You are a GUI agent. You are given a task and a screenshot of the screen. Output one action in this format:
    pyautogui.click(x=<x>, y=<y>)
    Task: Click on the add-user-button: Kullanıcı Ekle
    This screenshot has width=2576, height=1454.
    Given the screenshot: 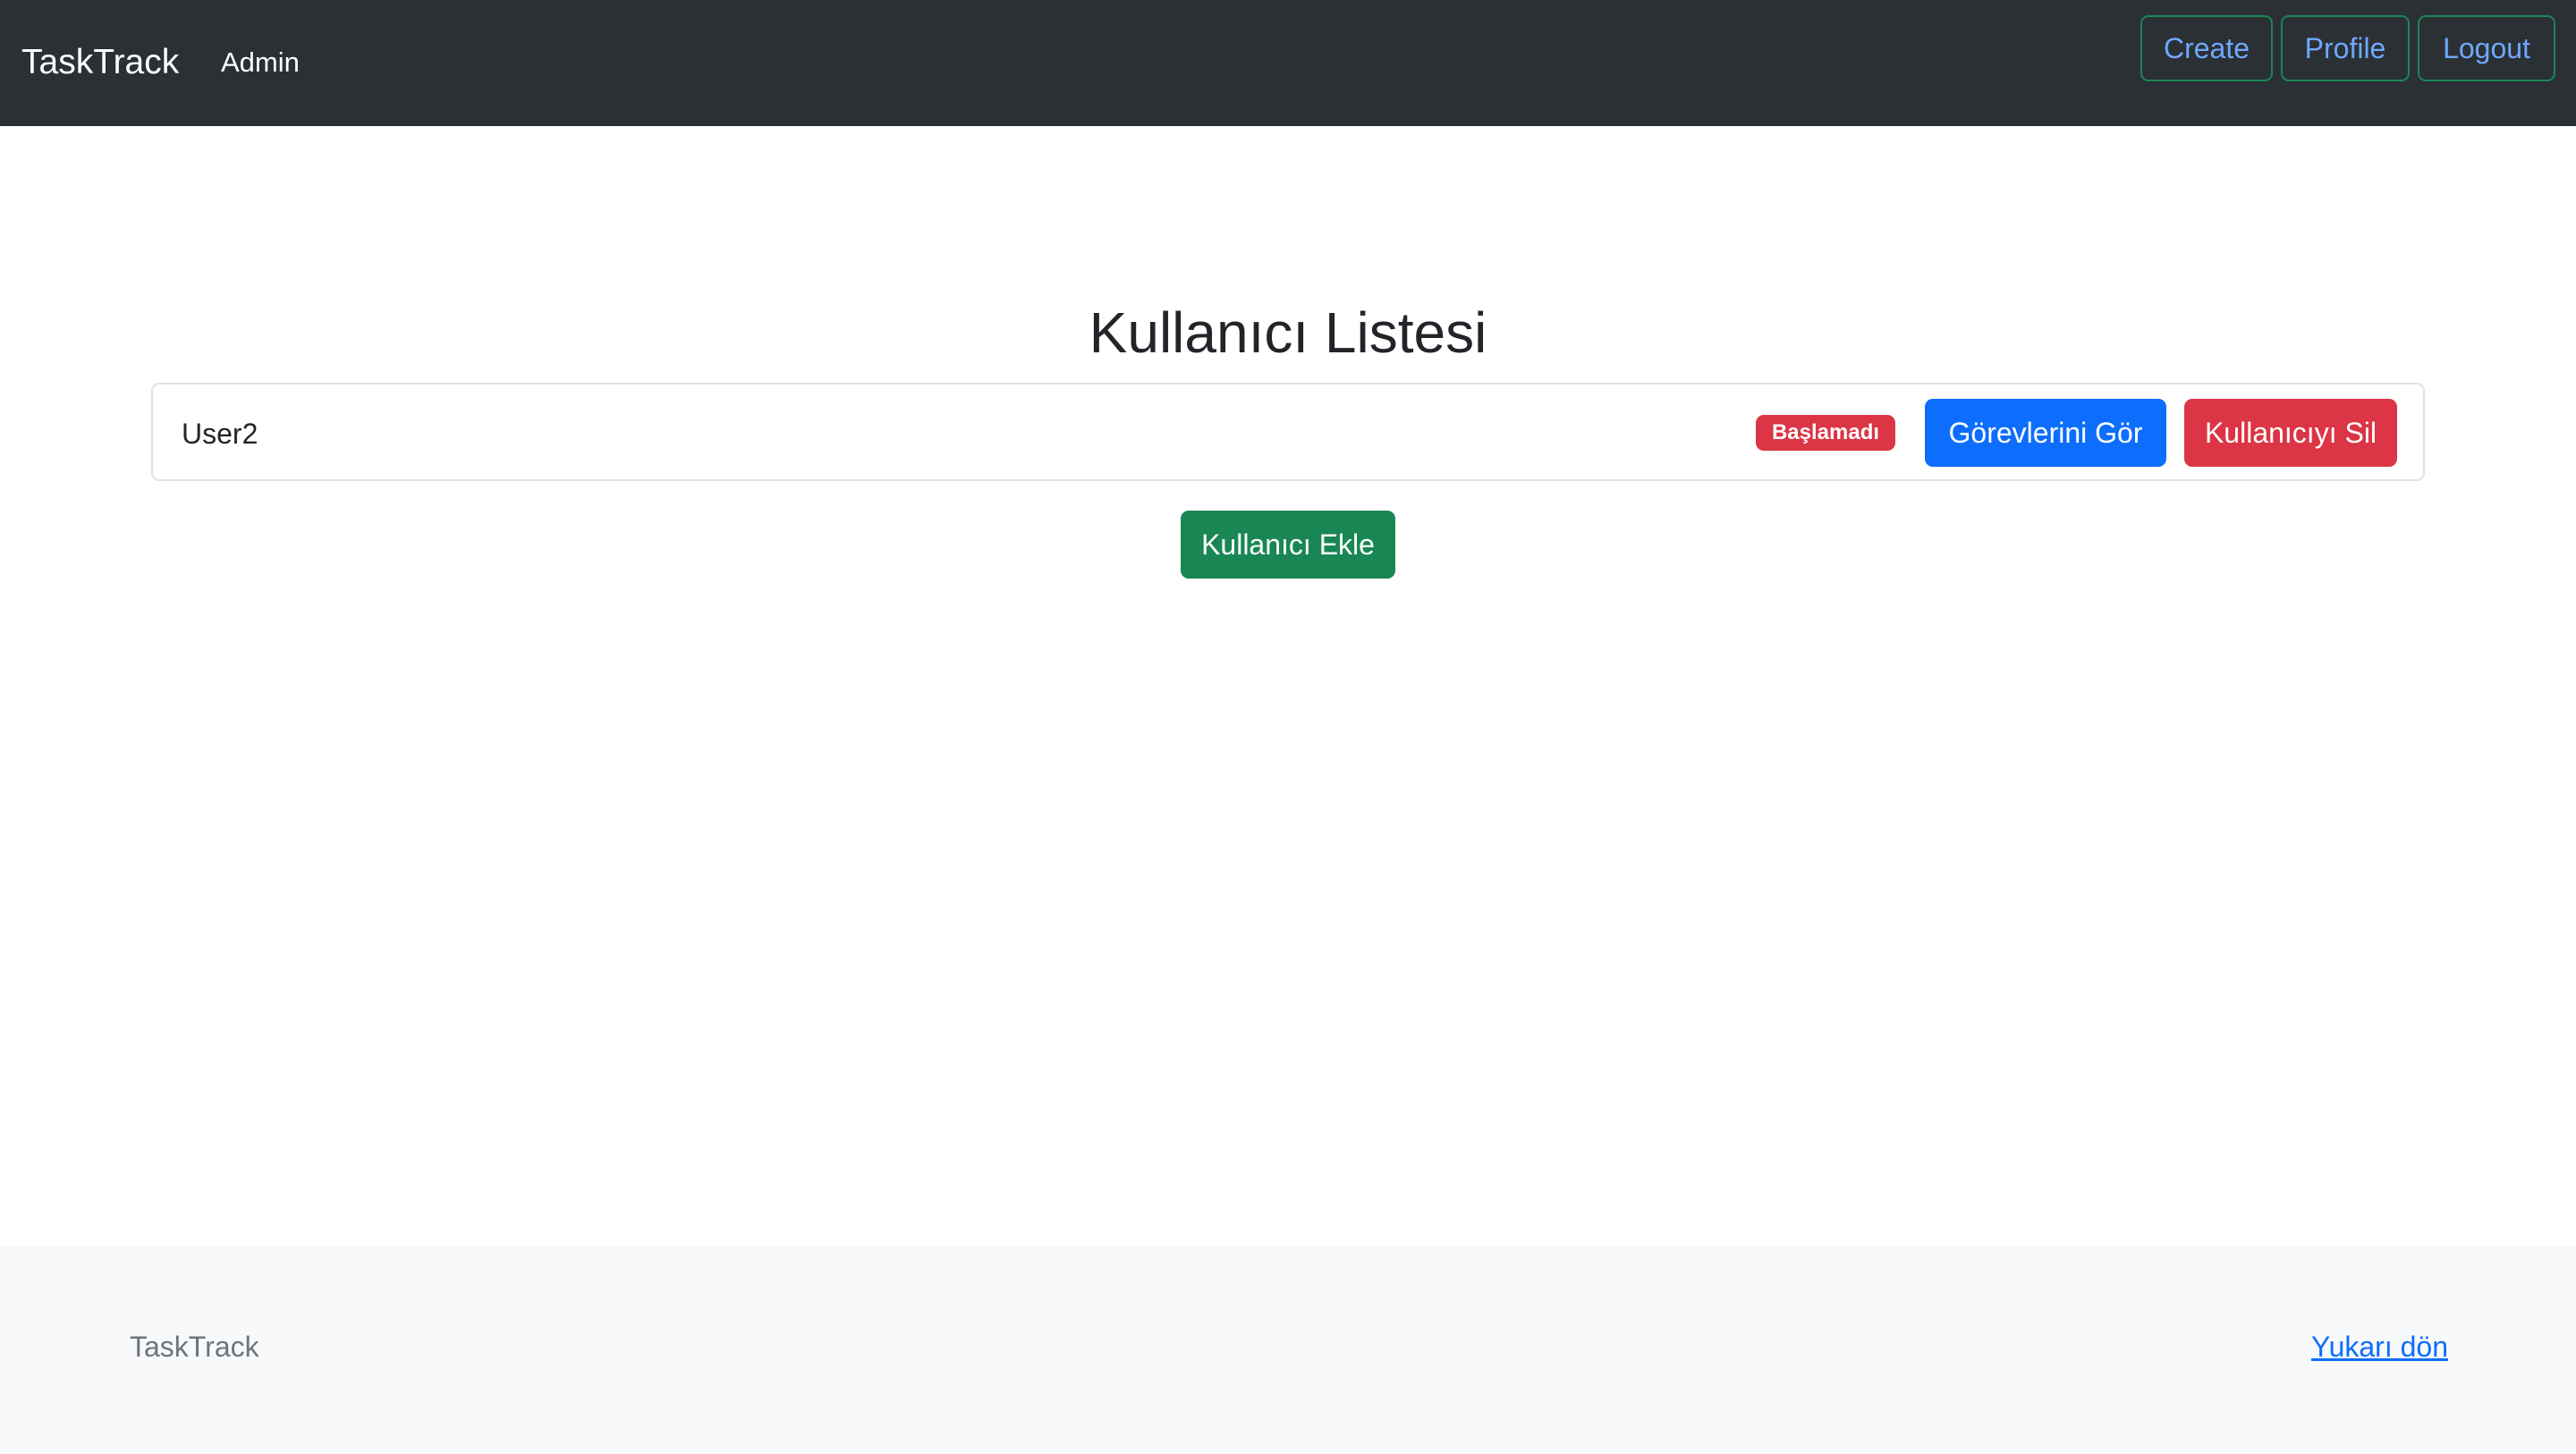 What is the action you would take?
    pyautogui.click(x=1288, y=545)
    